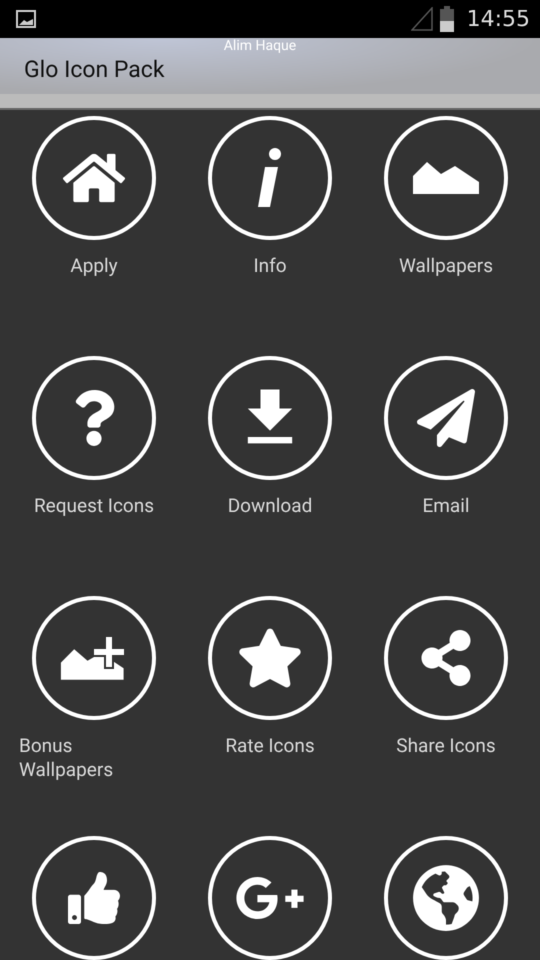  I want to click on paper-plane-icon, so click(446, 418).